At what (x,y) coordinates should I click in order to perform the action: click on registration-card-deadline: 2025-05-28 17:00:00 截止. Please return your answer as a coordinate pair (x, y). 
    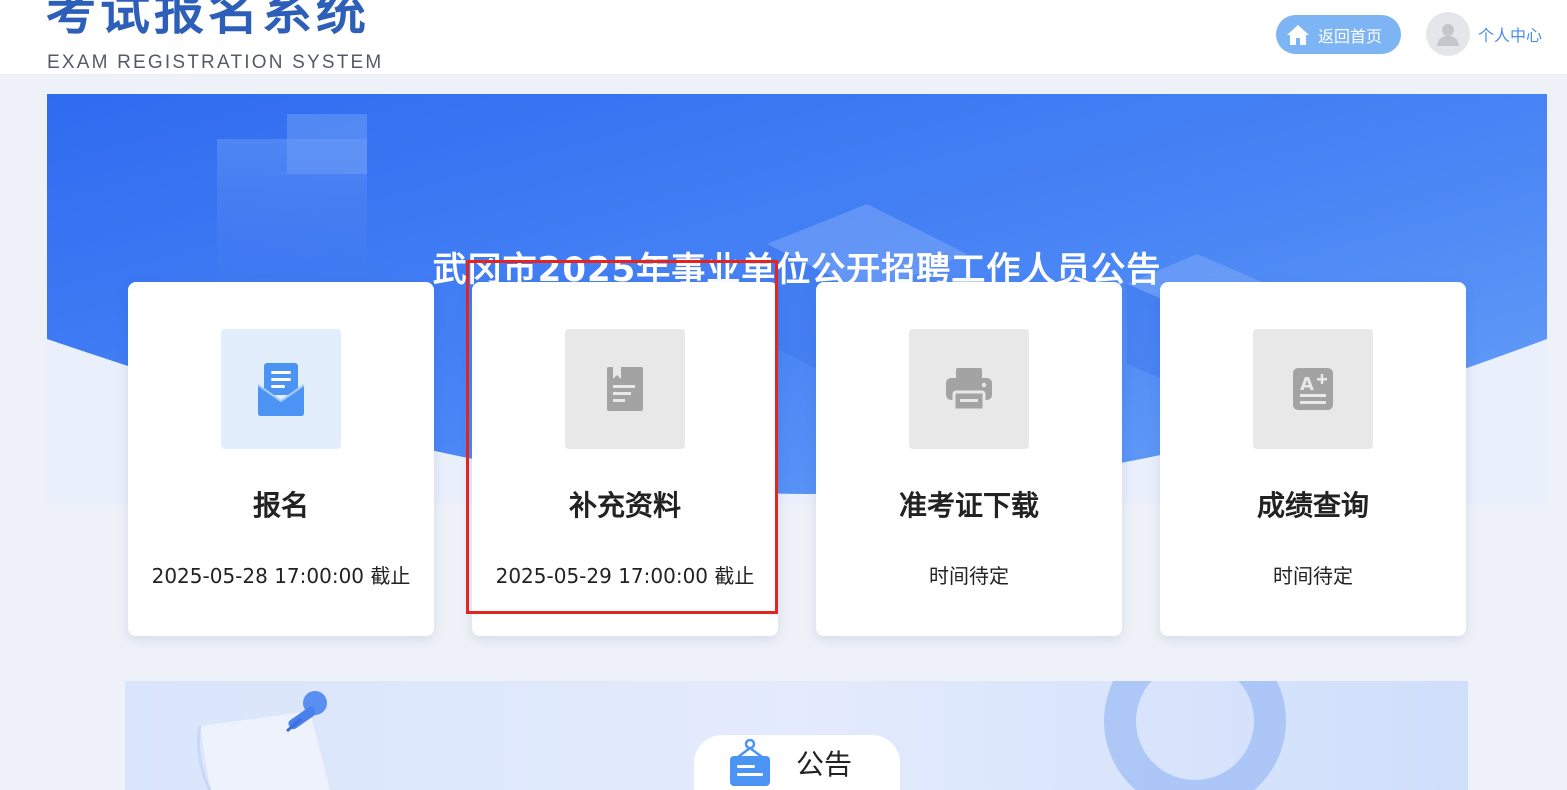
    Looking at the image, I should click on (281, 576).